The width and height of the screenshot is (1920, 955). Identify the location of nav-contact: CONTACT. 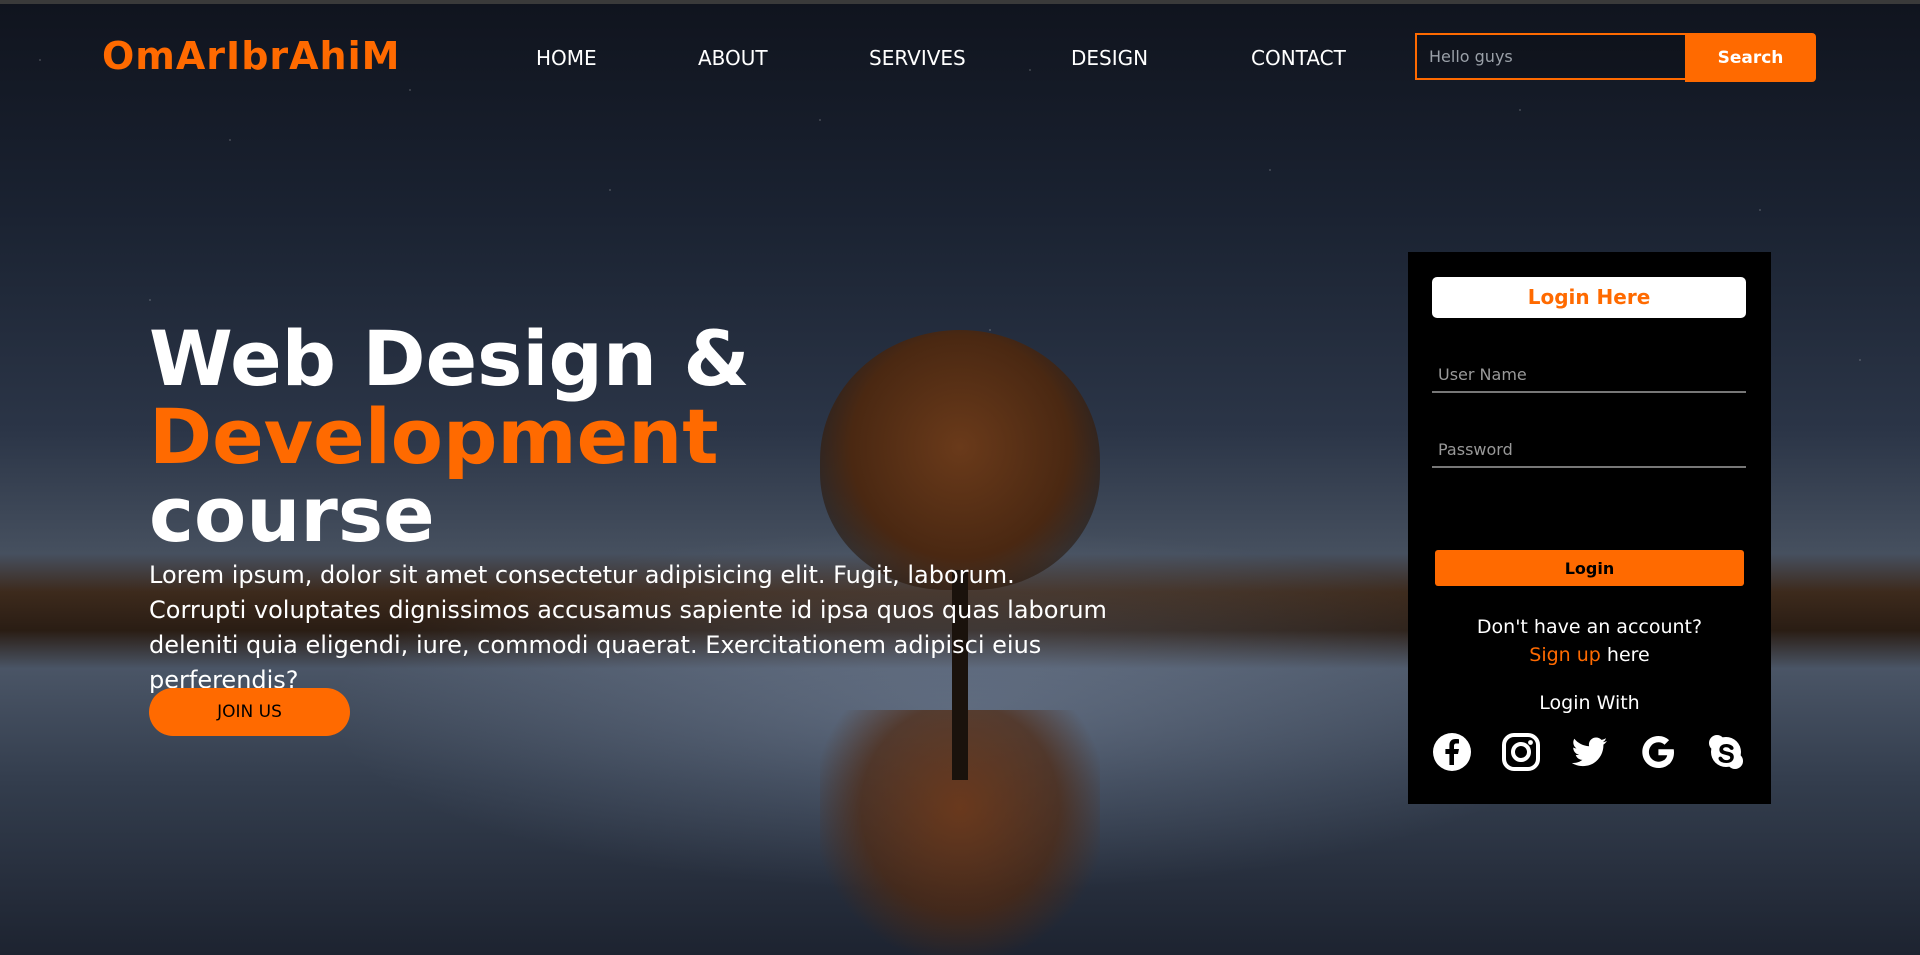
(1298, 58).